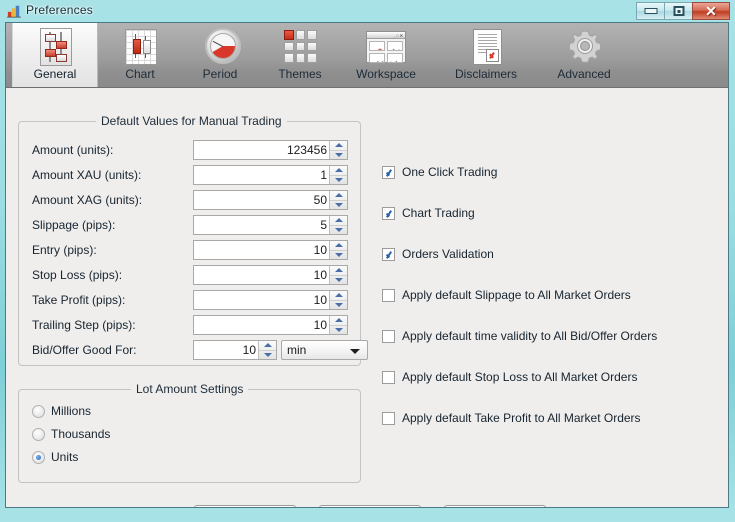 The image size is (735, 522). What do you see at coordinates (388, 295) in the screenshot?
I see `checkbox-apply-slippage-box` at bounding box center [388, 295].